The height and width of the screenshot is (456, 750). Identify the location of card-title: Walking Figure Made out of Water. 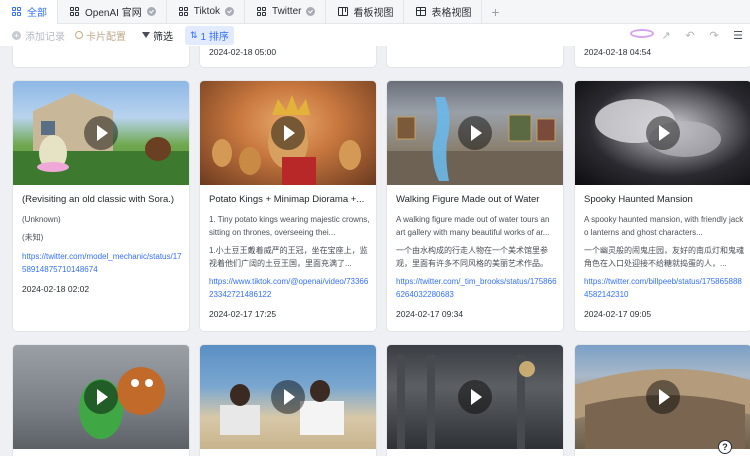
(468, 199).